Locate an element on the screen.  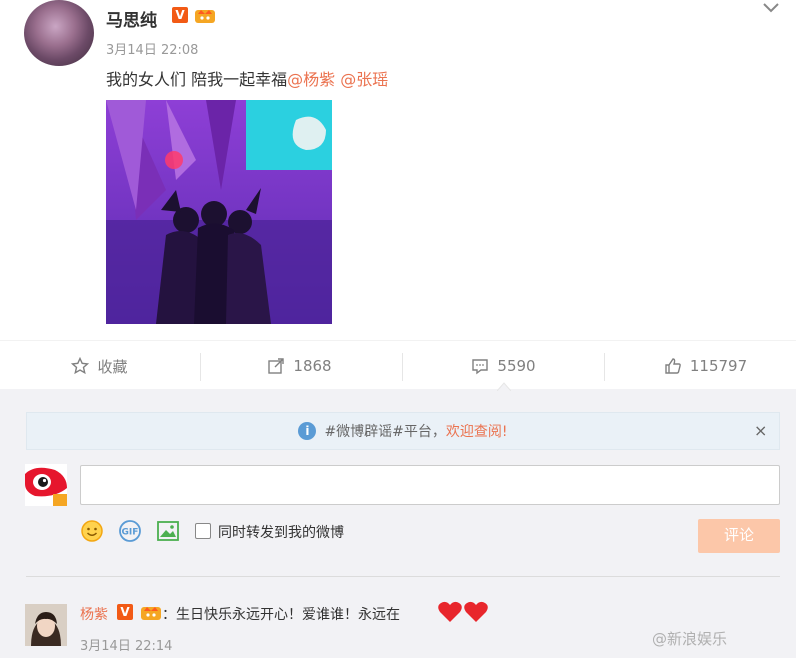
rumor-notice-bar: i #微博辟谣#平台， 欢迎查阅! is located at coordinates (403, 431).